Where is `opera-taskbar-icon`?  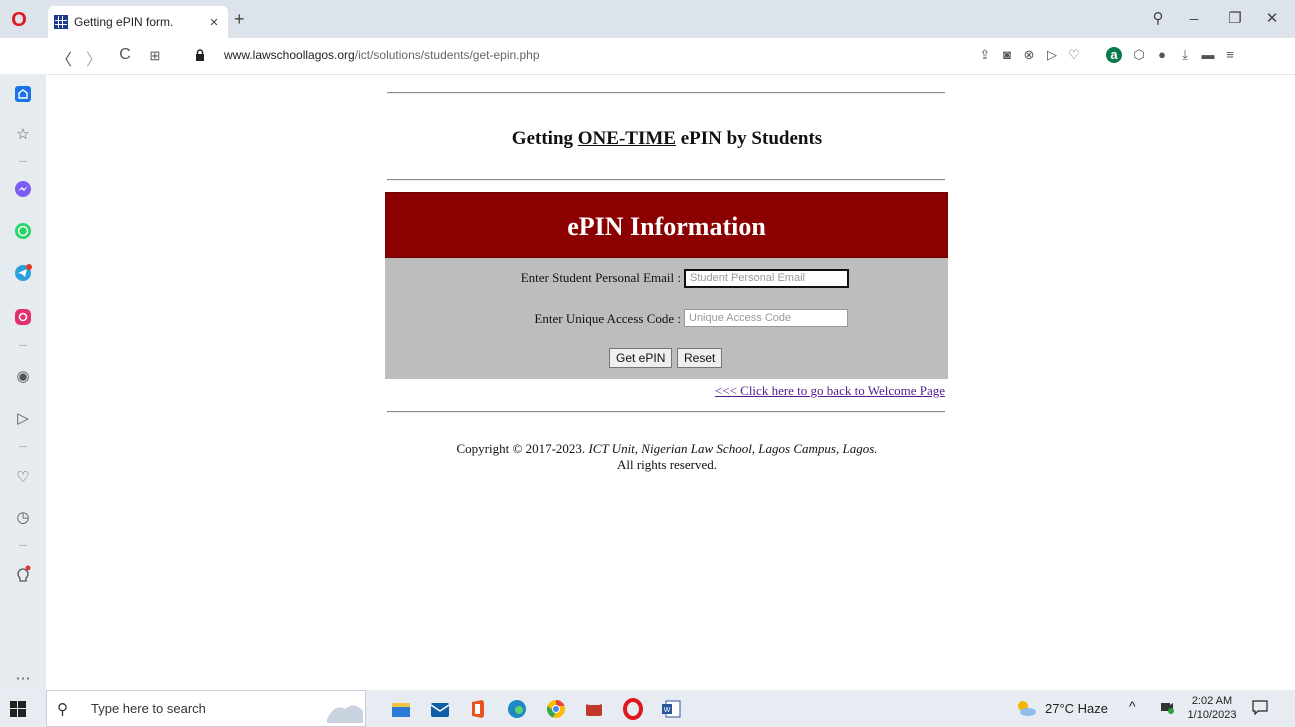
opera-taskbar-icon is located at coordinates (633, 709).